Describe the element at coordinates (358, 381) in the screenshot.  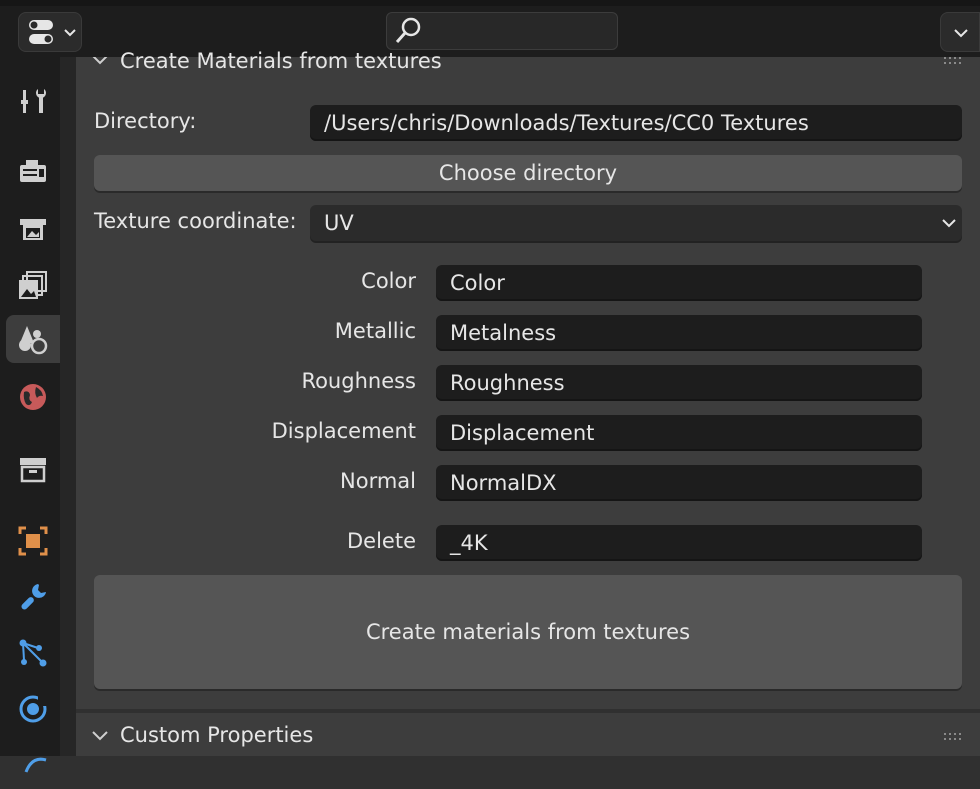
I see `roughness-label: Roughness` at that location.